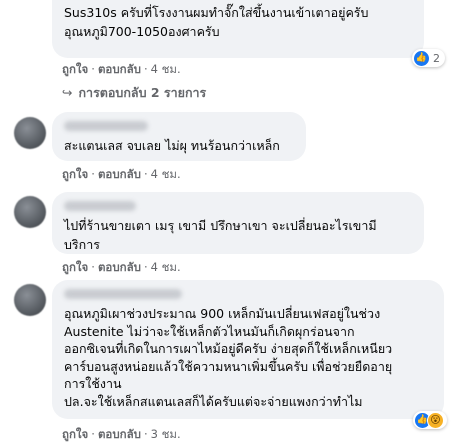 The image size is (473, 445). I want to click on wow-icon: 😮, so click(435, 420).